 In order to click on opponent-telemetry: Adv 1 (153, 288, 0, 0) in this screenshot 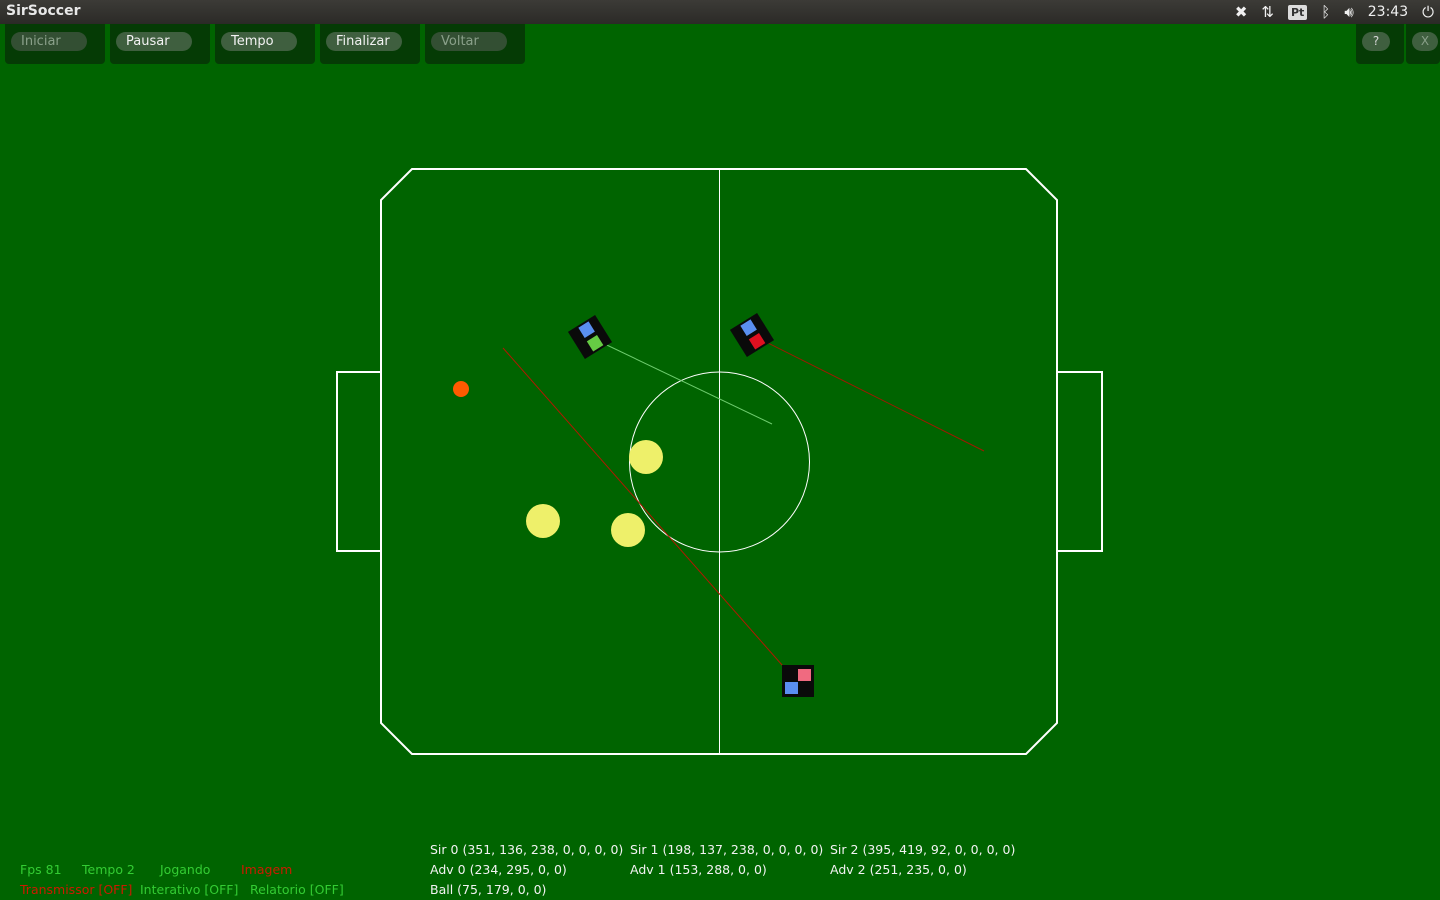, I will do `click(698, 869)`.